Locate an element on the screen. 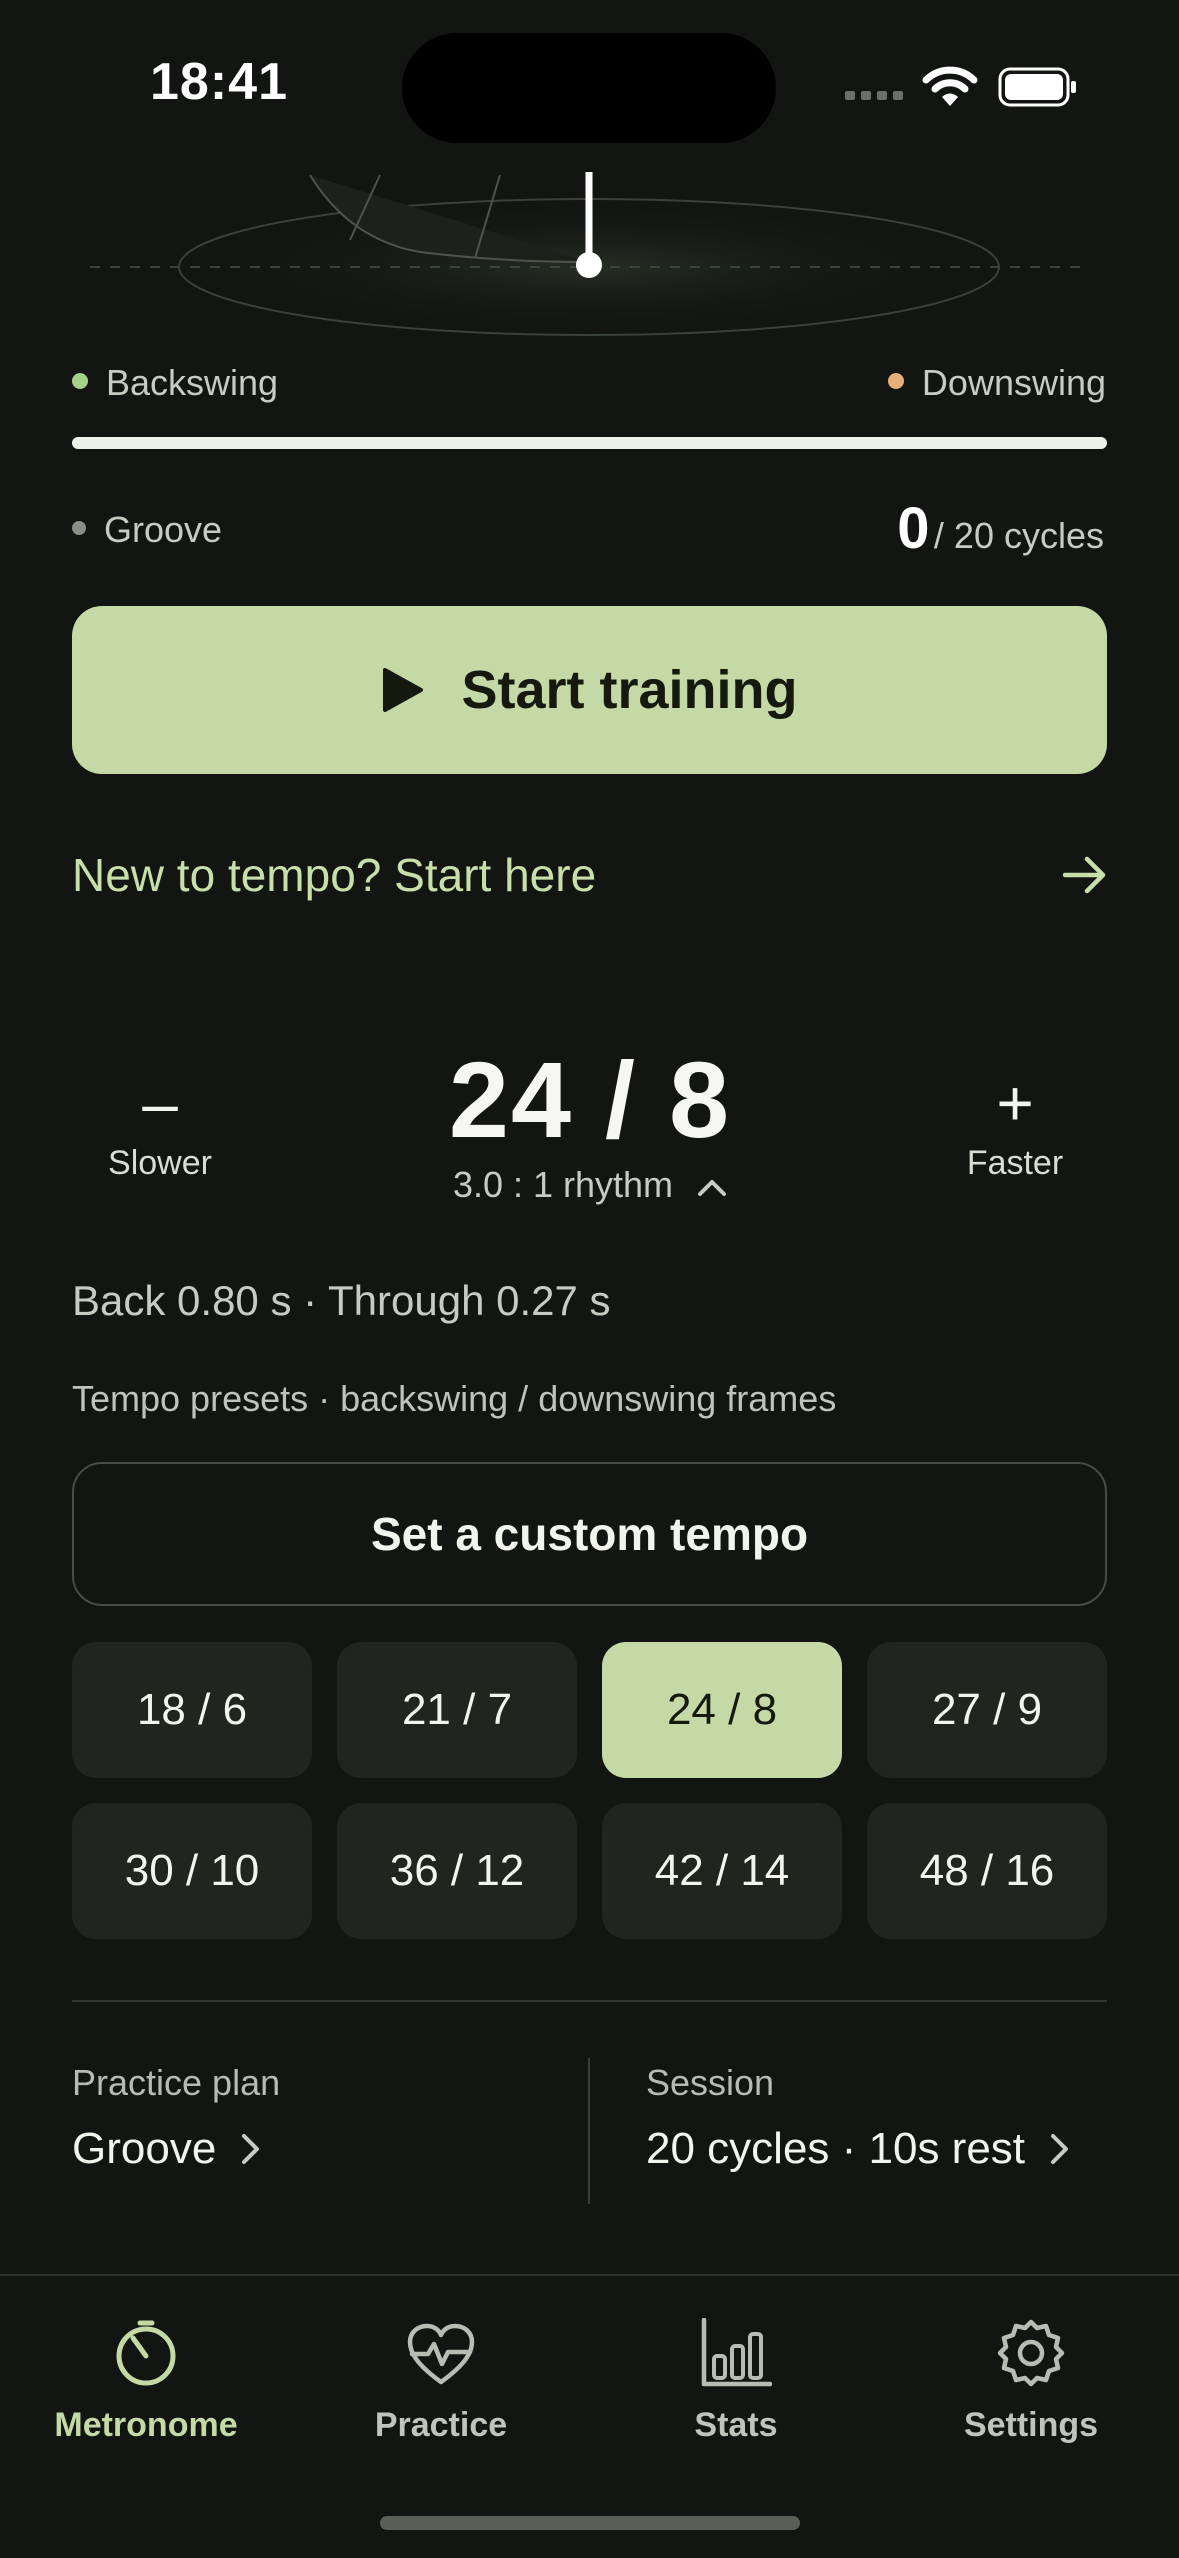 The height and width of the screenshot is (2558, 1179). cycle-total: / 20 cycles is located at coordinates (1018, 535).